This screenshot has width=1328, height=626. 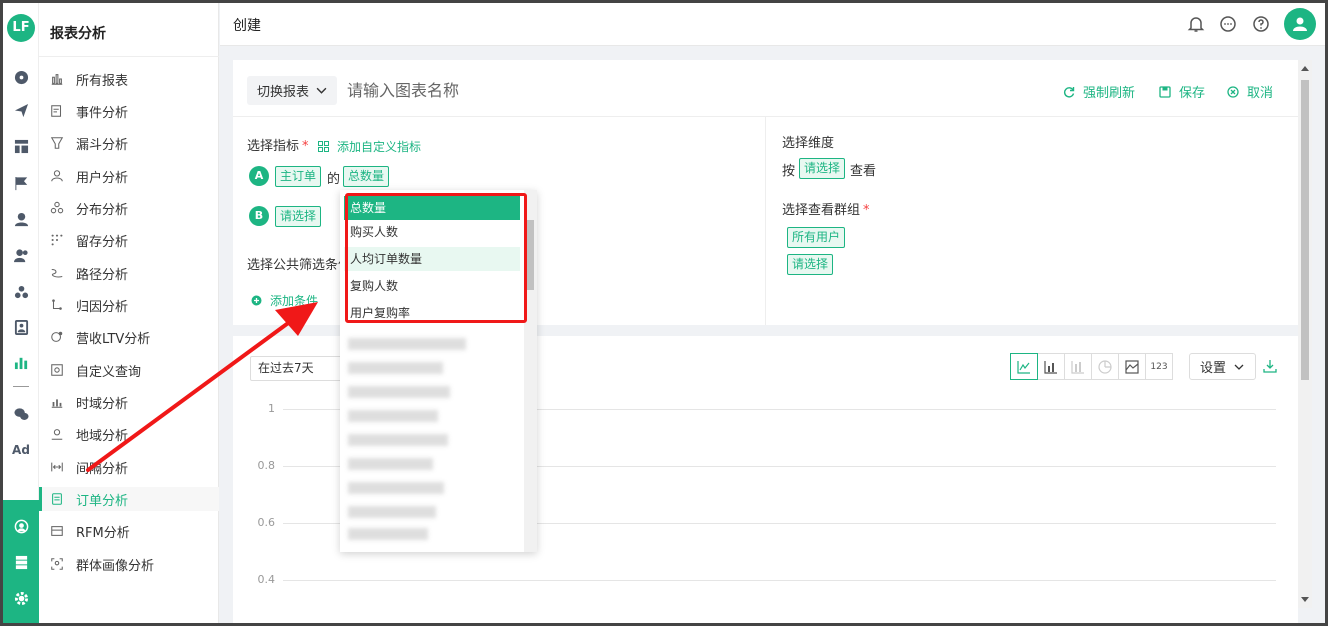 I want to click on chart-type-switcher: 123, so click(x=1091, y=366).